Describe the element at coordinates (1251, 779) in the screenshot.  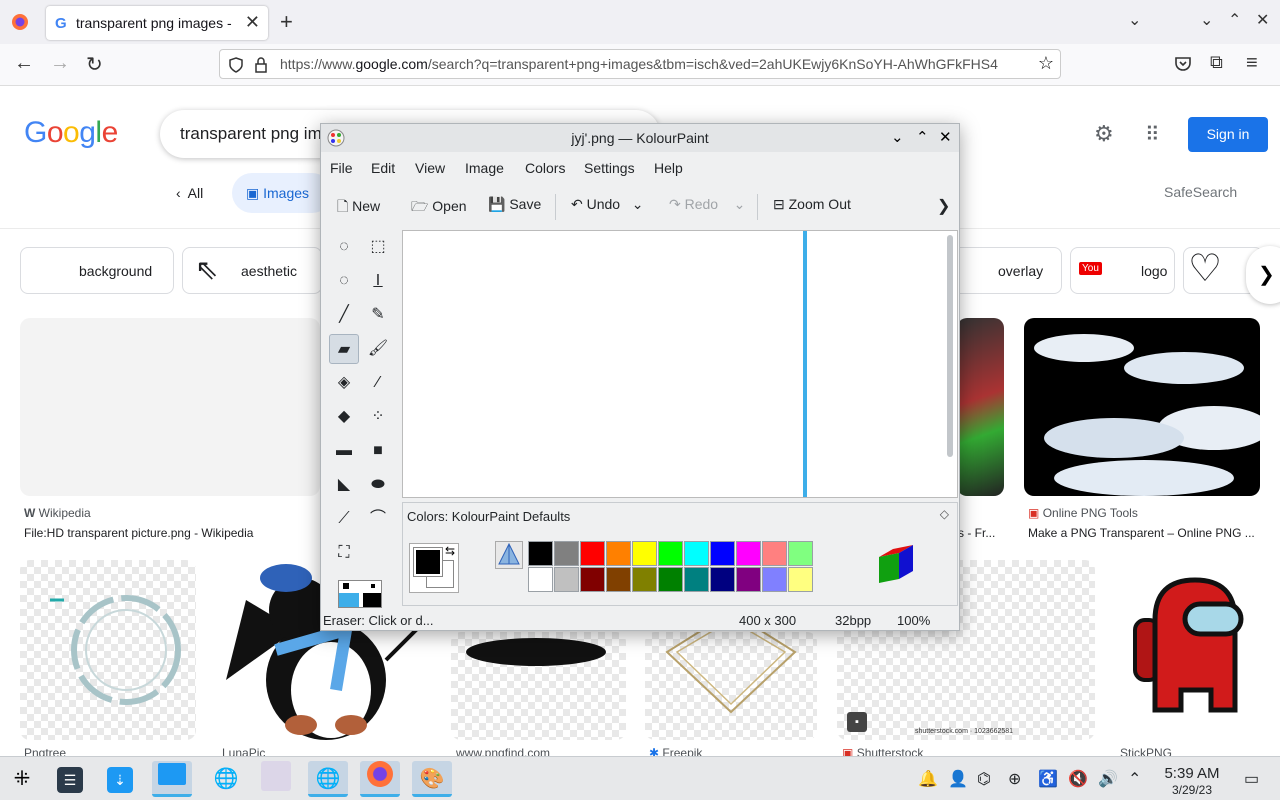
I see `show-desktop-icon: ▭` at that location.